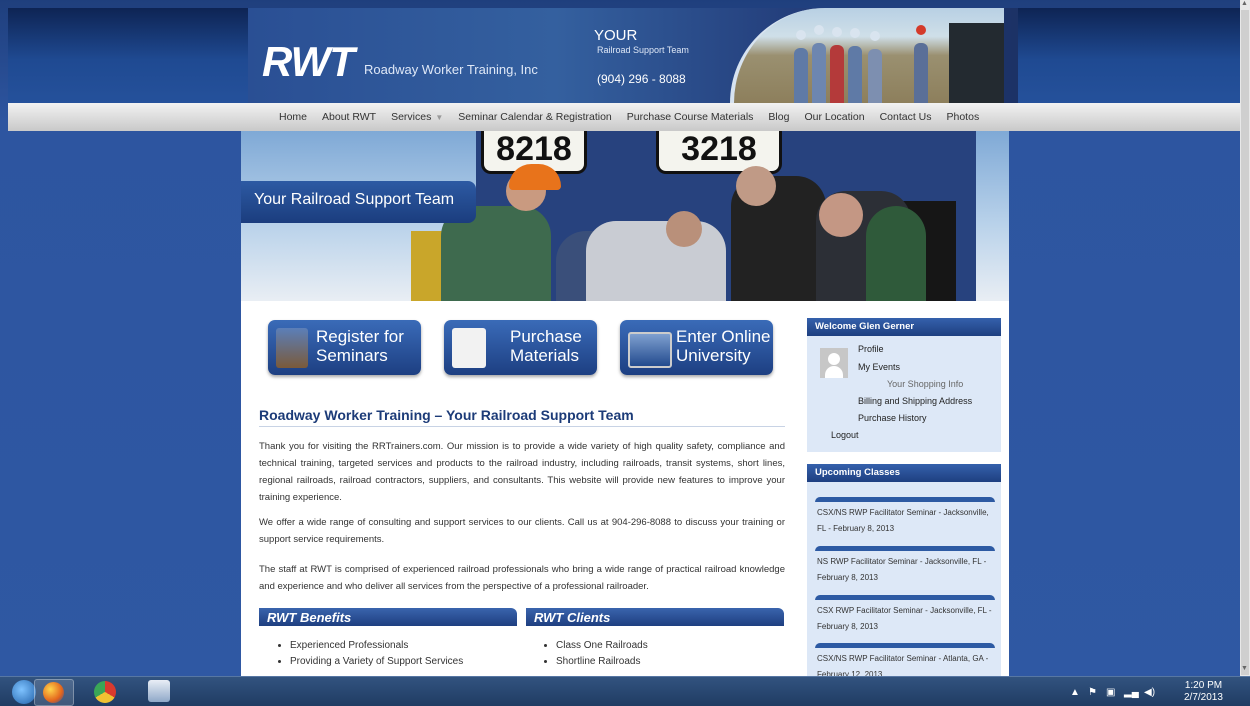  Describe the element at coordinates (349, 117) in the screenshot. I see `nav-about: About RWT` at that location.